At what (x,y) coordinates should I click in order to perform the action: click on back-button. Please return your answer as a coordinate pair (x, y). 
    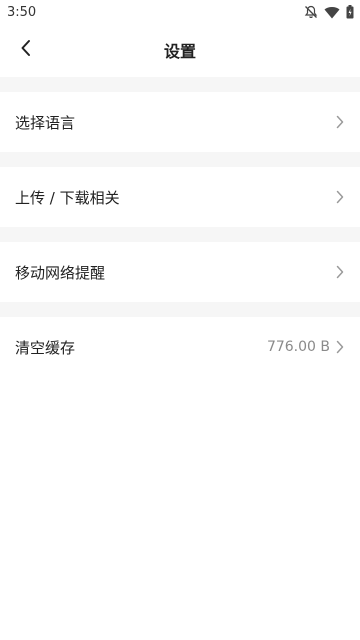
    Looking at the image, I should click on (26, 50).